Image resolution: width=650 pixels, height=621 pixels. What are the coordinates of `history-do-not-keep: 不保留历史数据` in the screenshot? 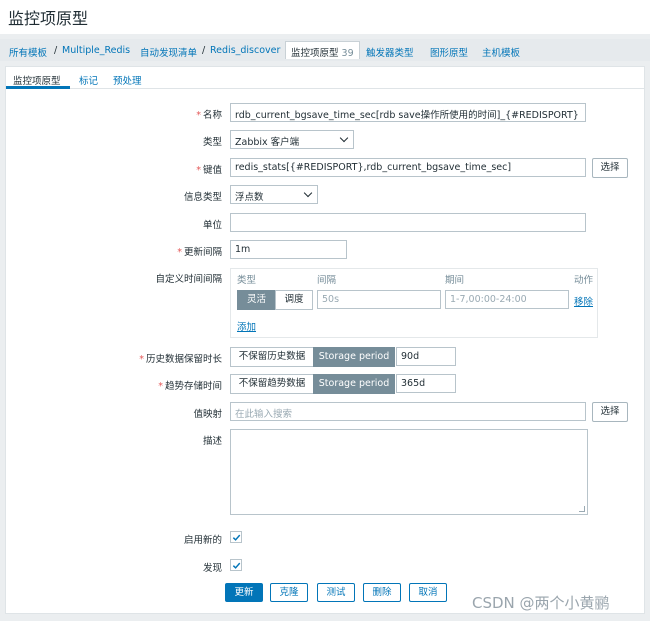 It's located at (272, 357).